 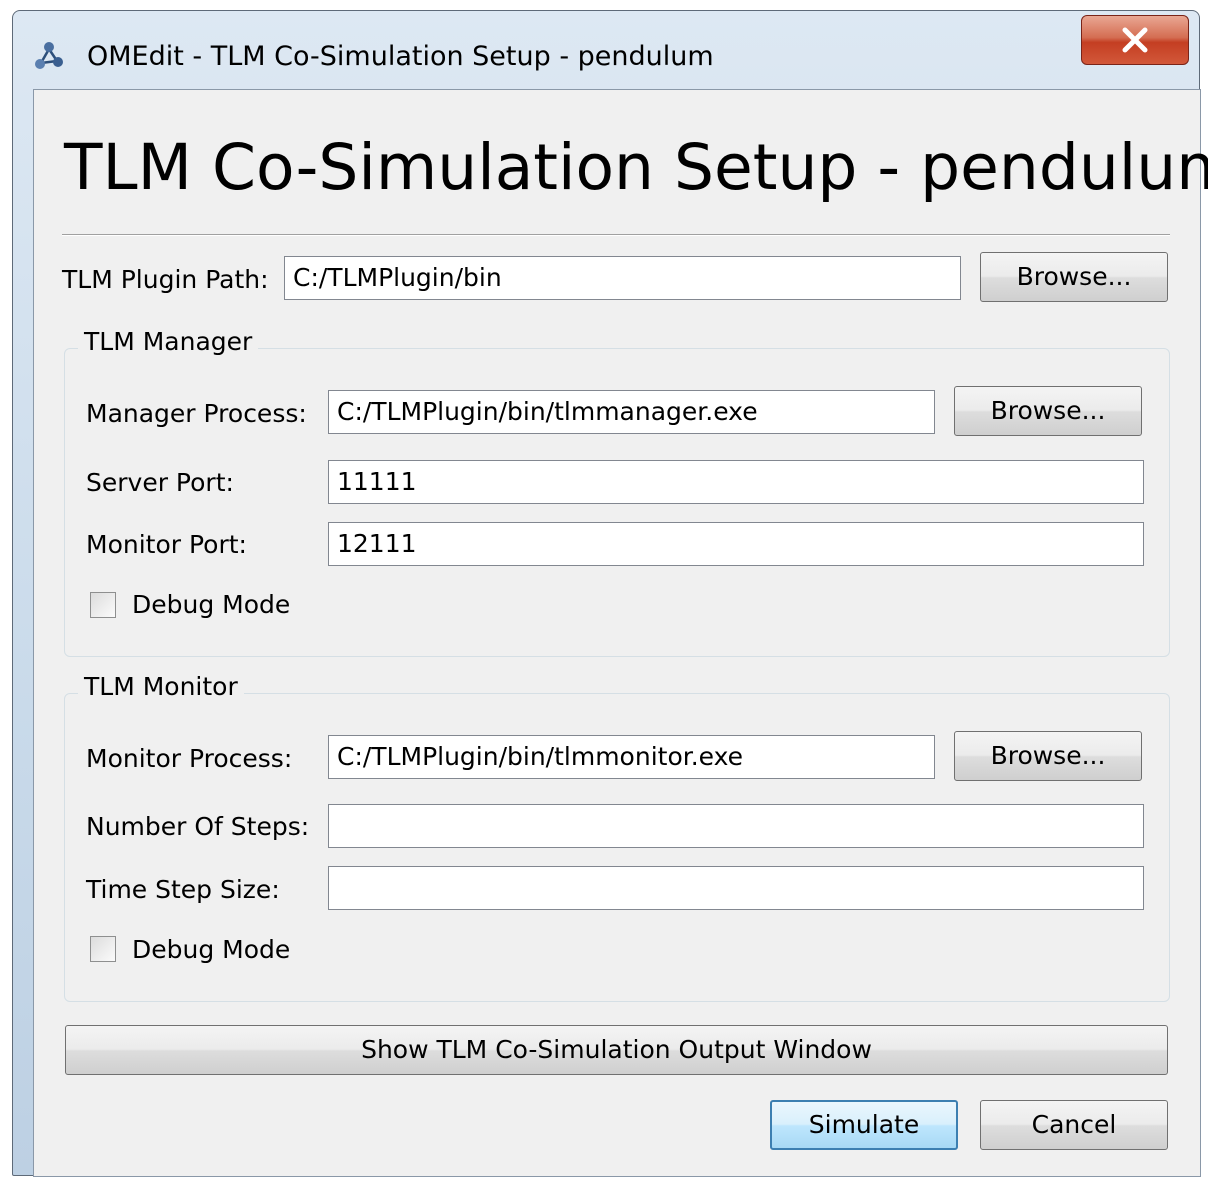 I want to click on manager-process-label: Manager Process:, so click(x=196, y=413).